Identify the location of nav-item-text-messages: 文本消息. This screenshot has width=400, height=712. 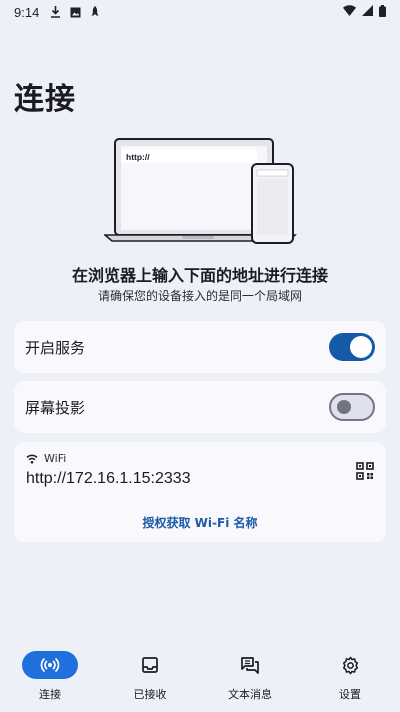
(250, 676).